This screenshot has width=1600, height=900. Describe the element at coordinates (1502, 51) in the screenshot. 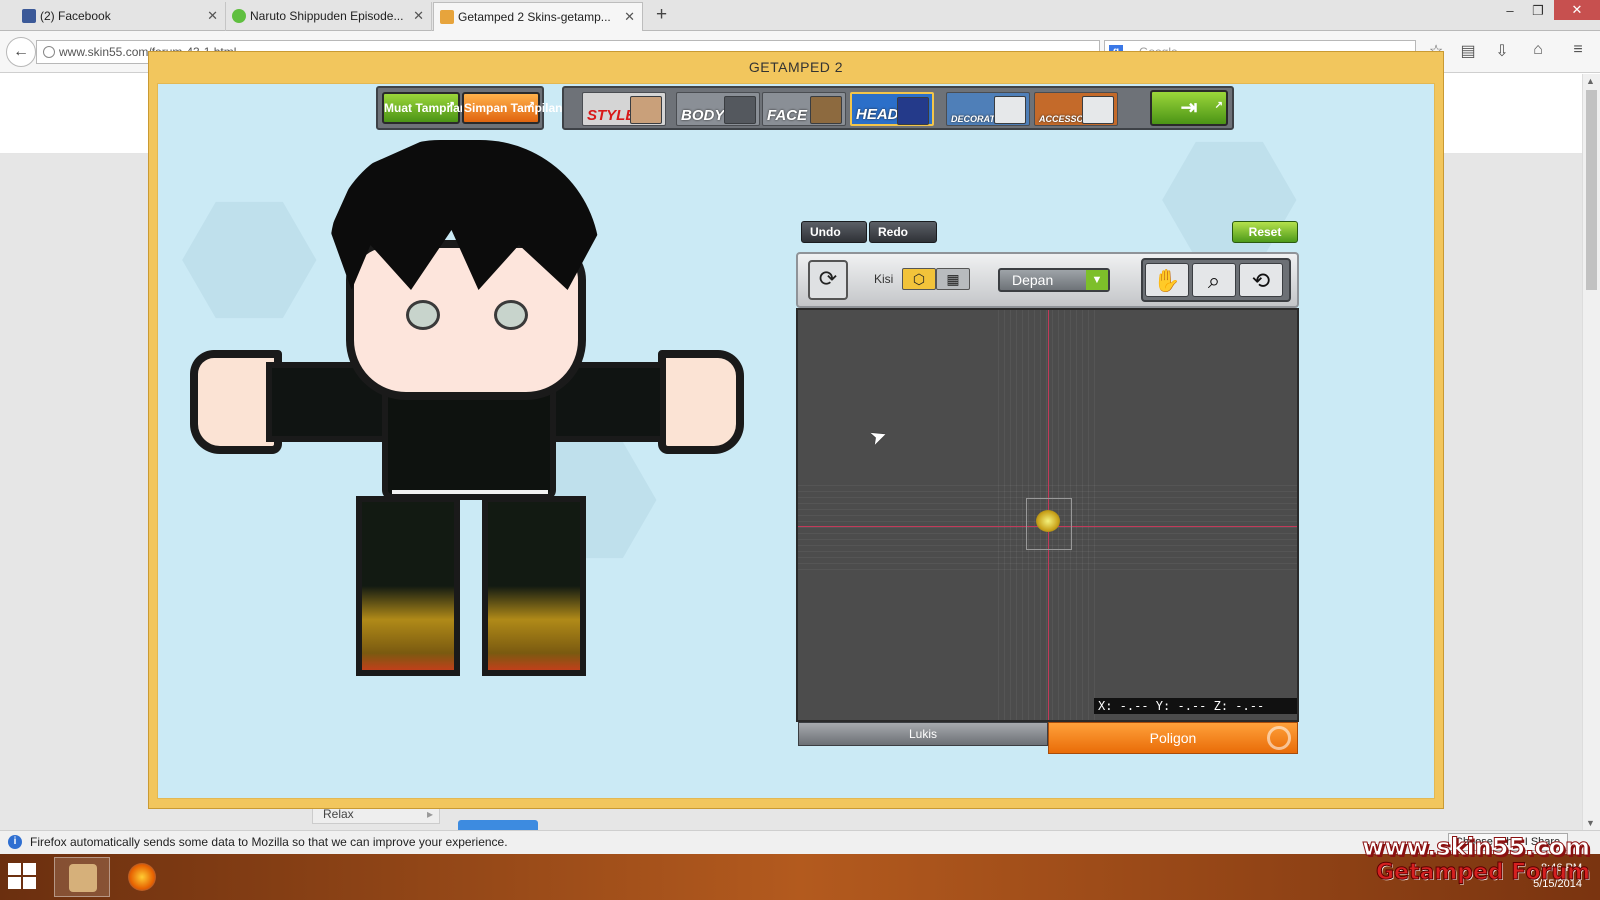

I see `download-icon: ⇩` at that location.